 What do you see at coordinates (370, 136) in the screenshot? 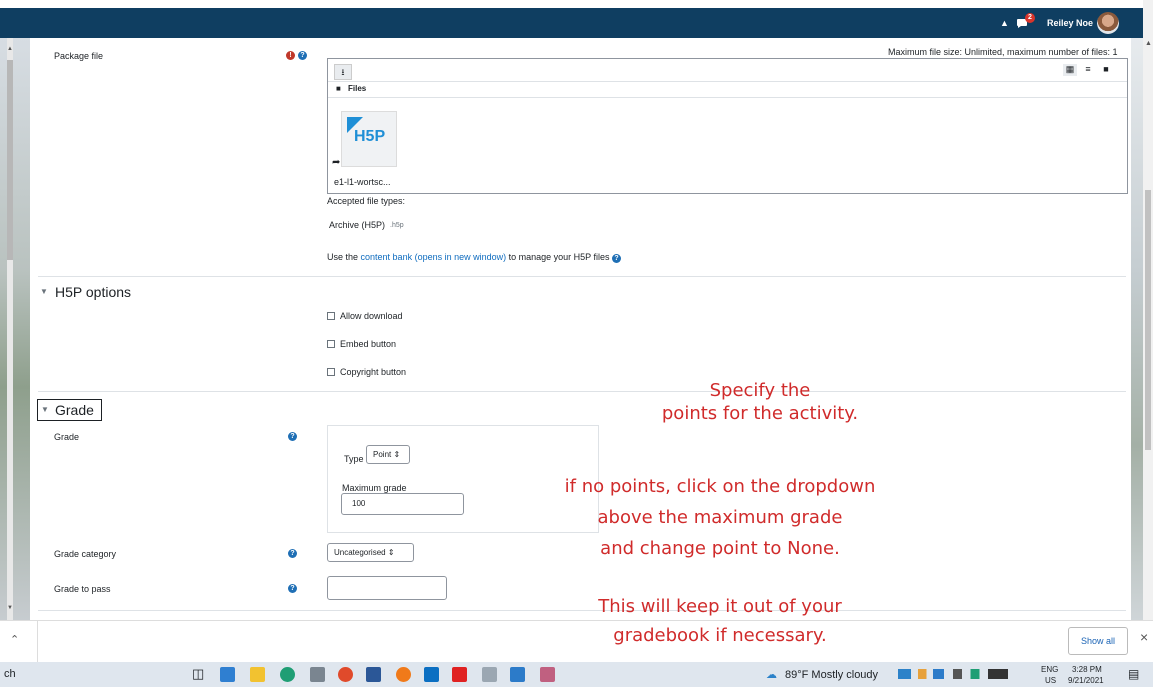
I see `h5p-logo: H5P` at bounding box center [370, 136].